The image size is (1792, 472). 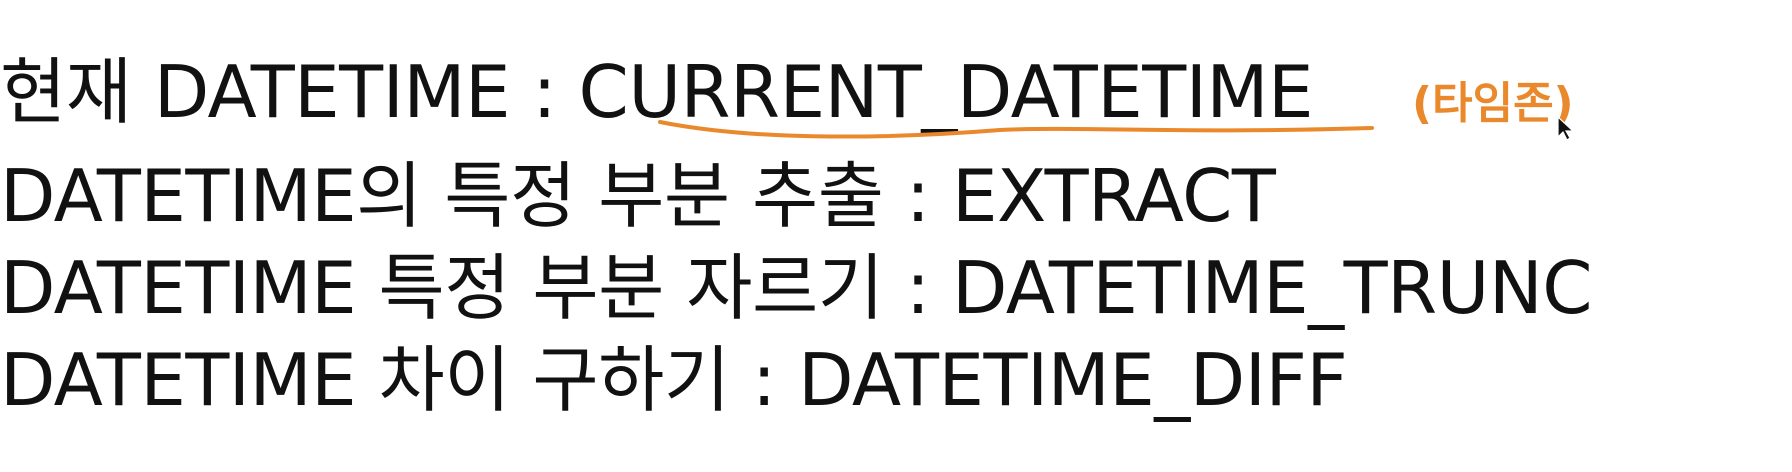 I want to click on line-label: DATETIME 특정 부분 자르기, so click(x=442, y=288).